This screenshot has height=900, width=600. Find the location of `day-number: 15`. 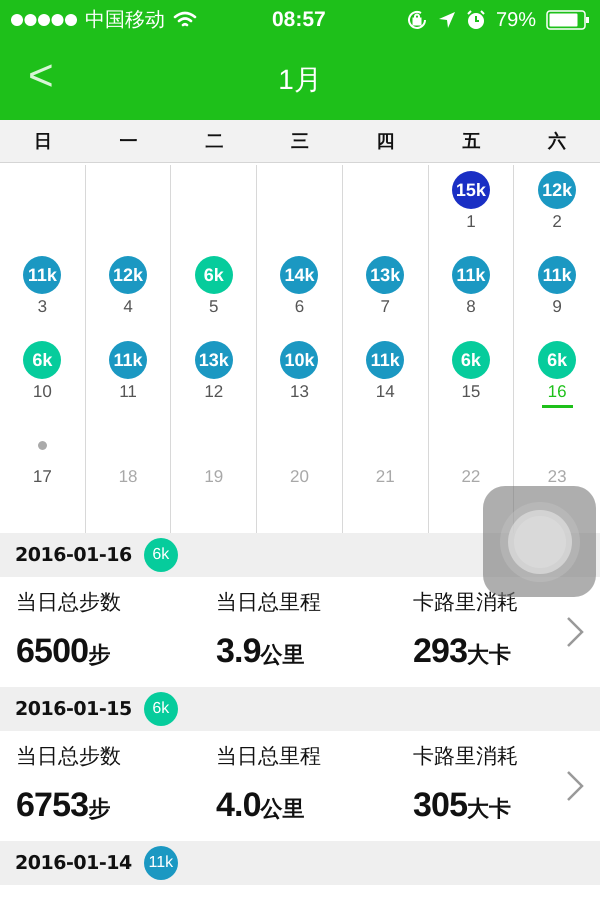

day-number: 15 is located at coordinates (470, 392).